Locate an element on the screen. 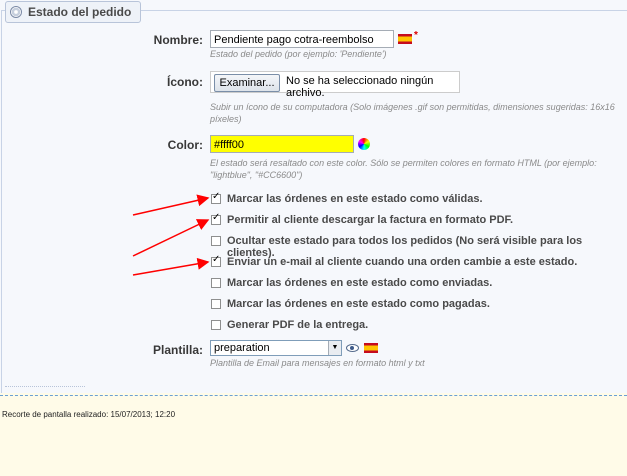 The image size is (627, 476). chevron-down-icon: ▼ is located at coordinates (334, 348).